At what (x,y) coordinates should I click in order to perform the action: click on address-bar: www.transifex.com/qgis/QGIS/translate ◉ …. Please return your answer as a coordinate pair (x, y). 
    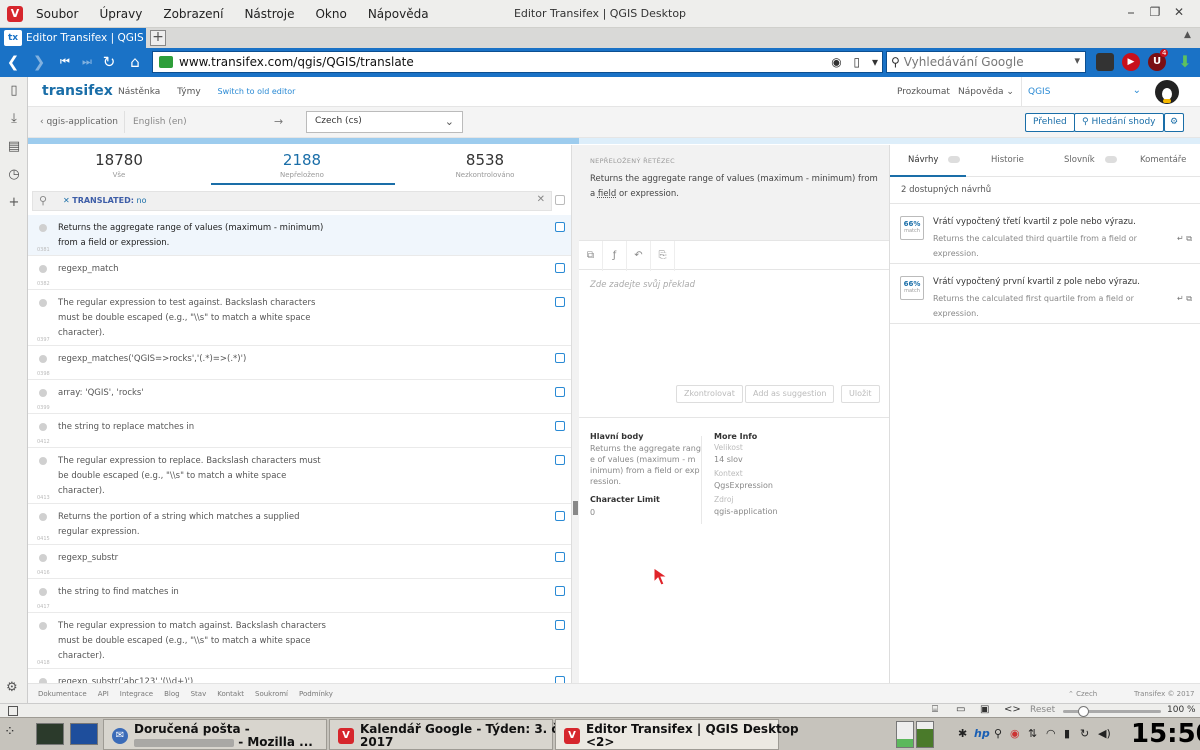
    Looking at the image, I should click on (517, 62).